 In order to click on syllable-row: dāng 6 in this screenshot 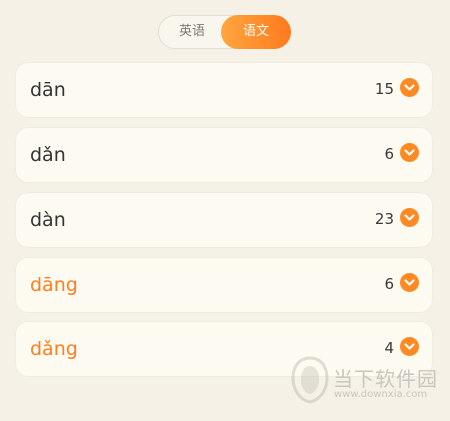, I will do `click(224, 285)`.